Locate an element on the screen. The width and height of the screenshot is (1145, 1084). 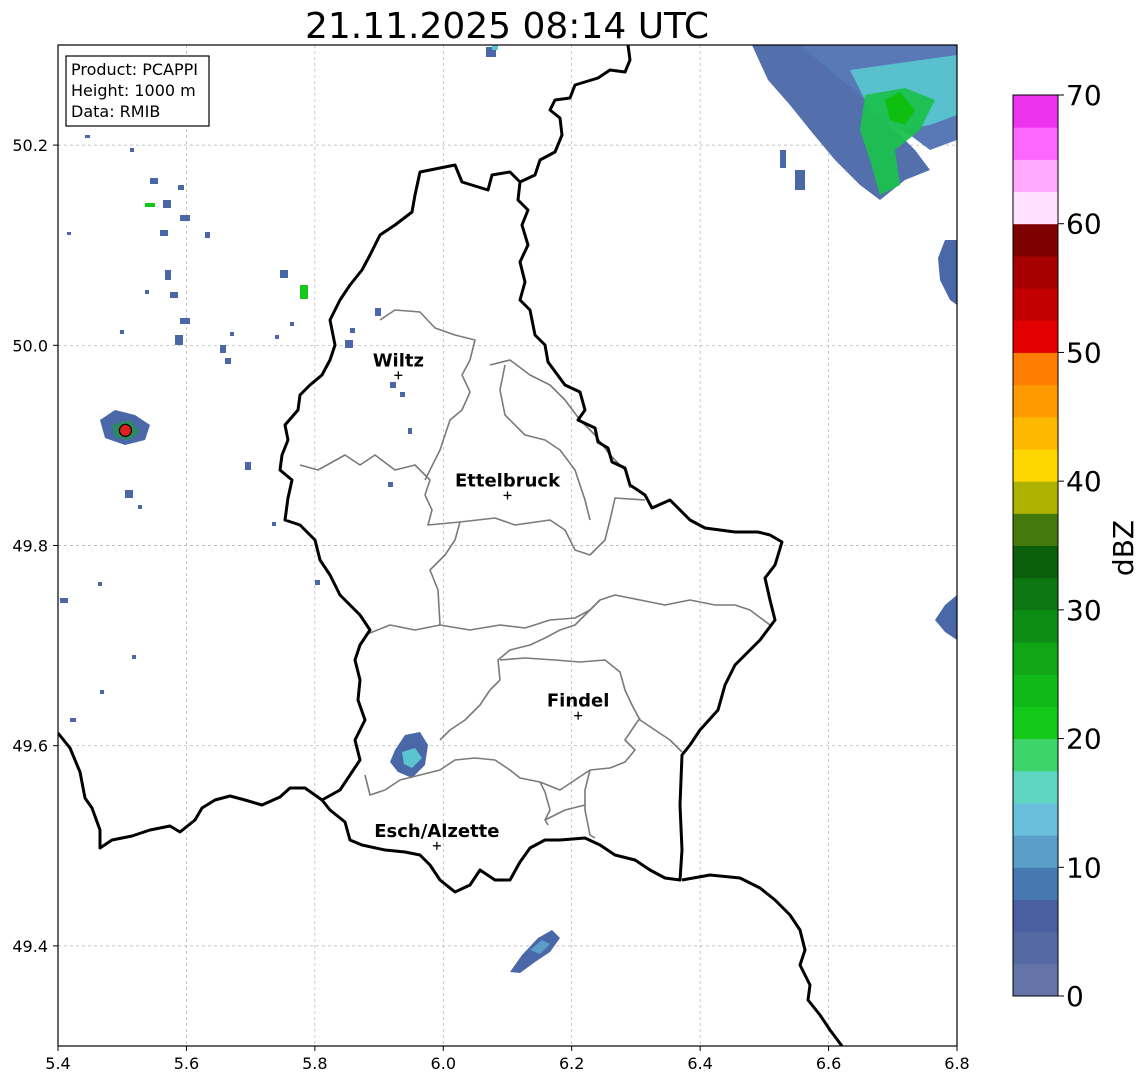
colorbar-tick-label: 60 is located at coordinates (1084, 224).